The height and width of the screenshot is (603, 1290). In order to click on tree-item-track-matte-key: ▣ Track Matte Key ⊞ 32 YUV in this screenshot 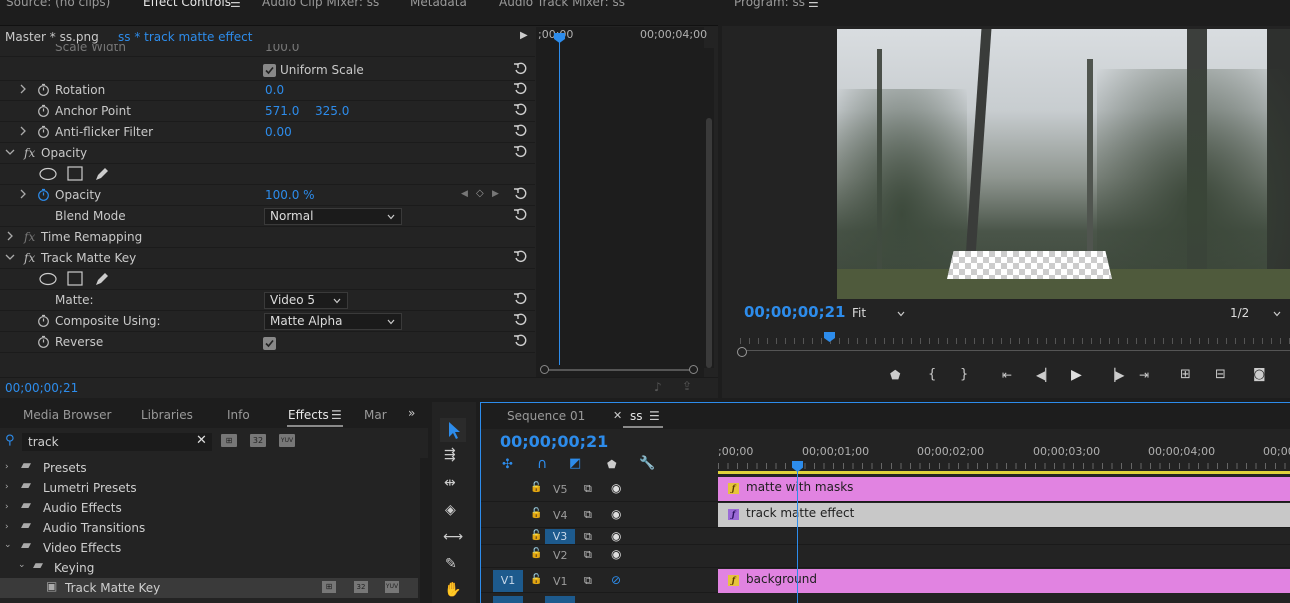, I will do `click(209, 588)`.